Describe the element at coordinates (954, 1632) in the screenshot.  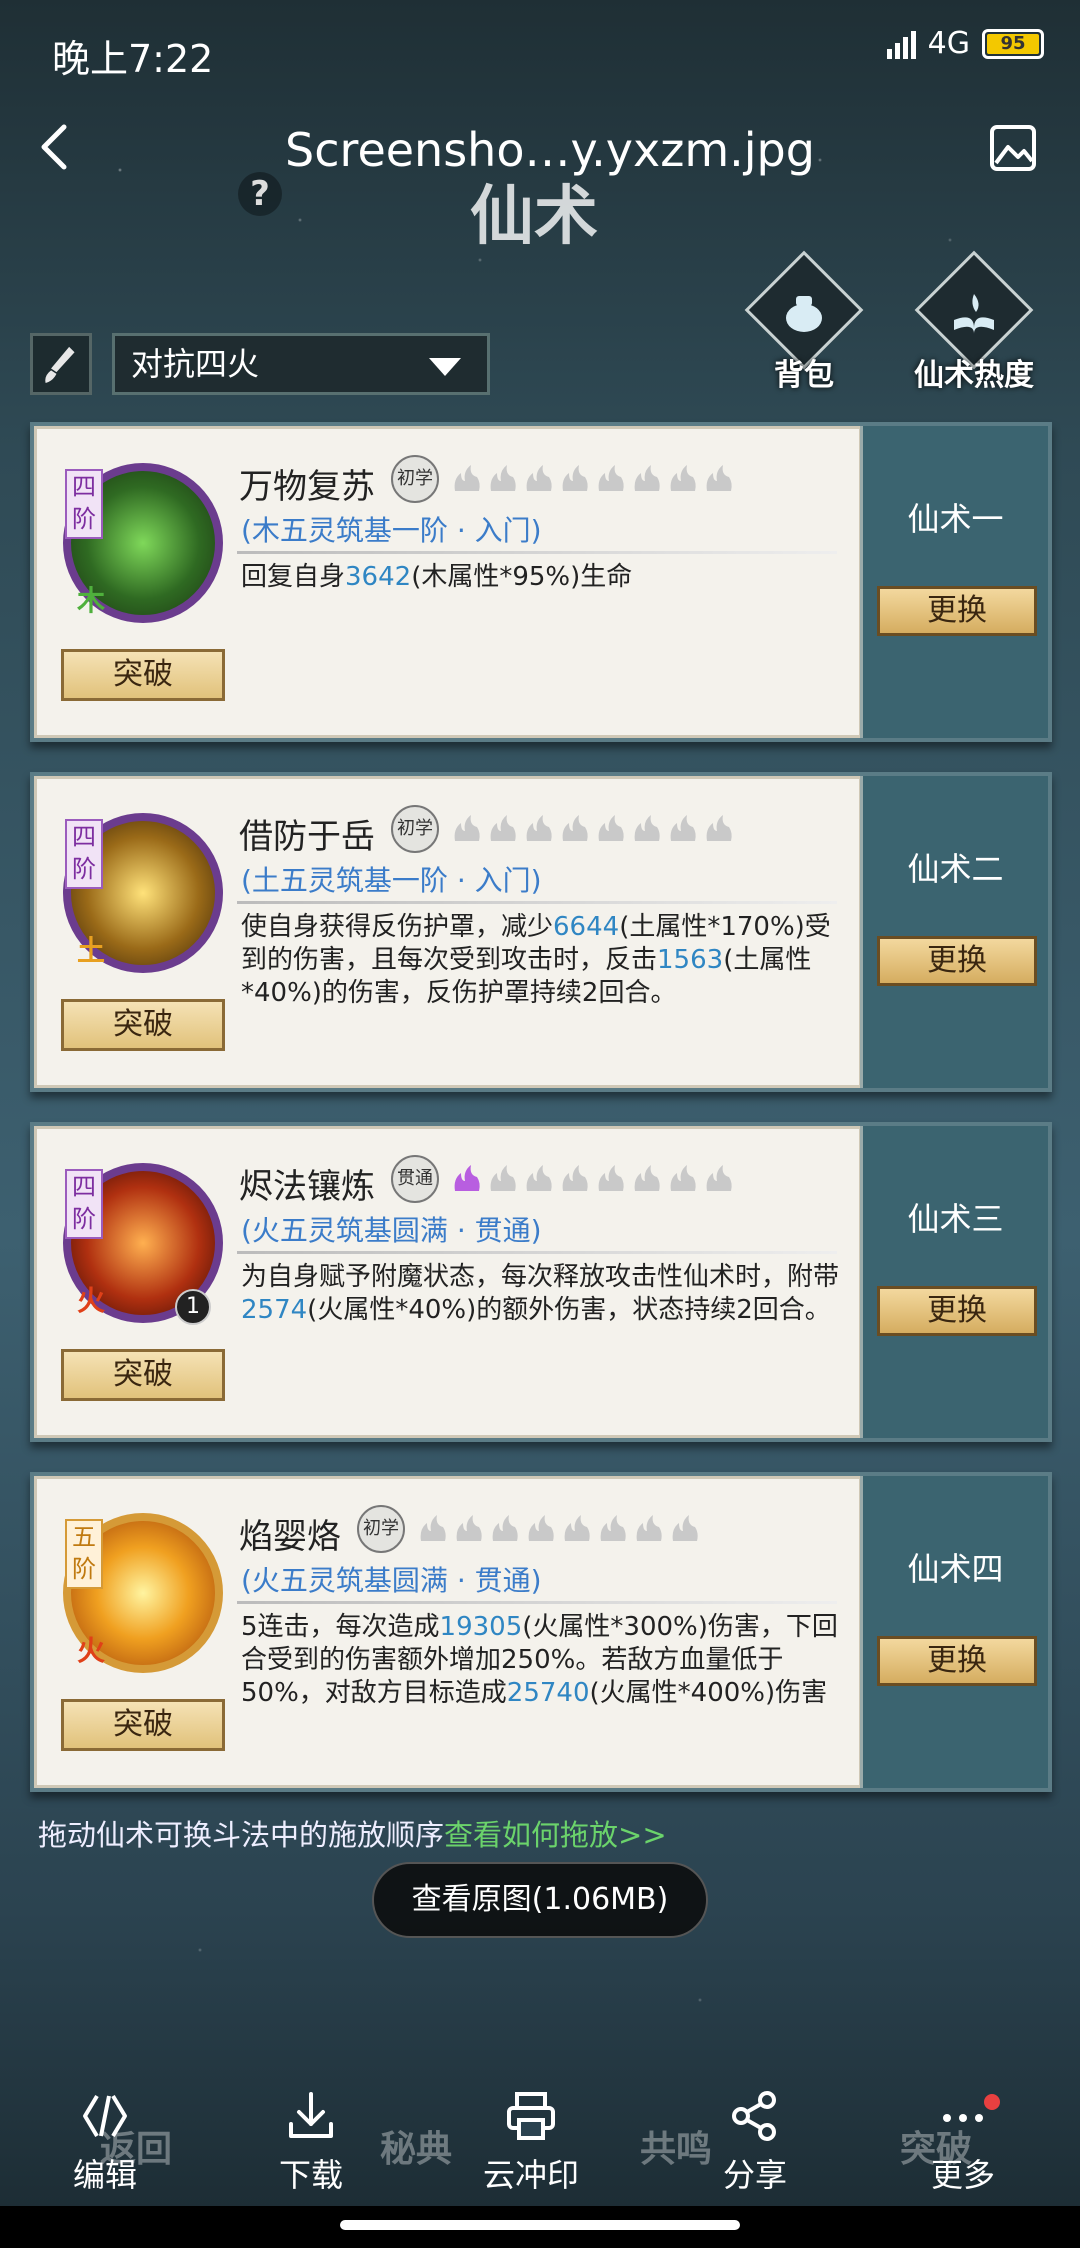
I see `slot-panel: 仙术四 更换` at that location.